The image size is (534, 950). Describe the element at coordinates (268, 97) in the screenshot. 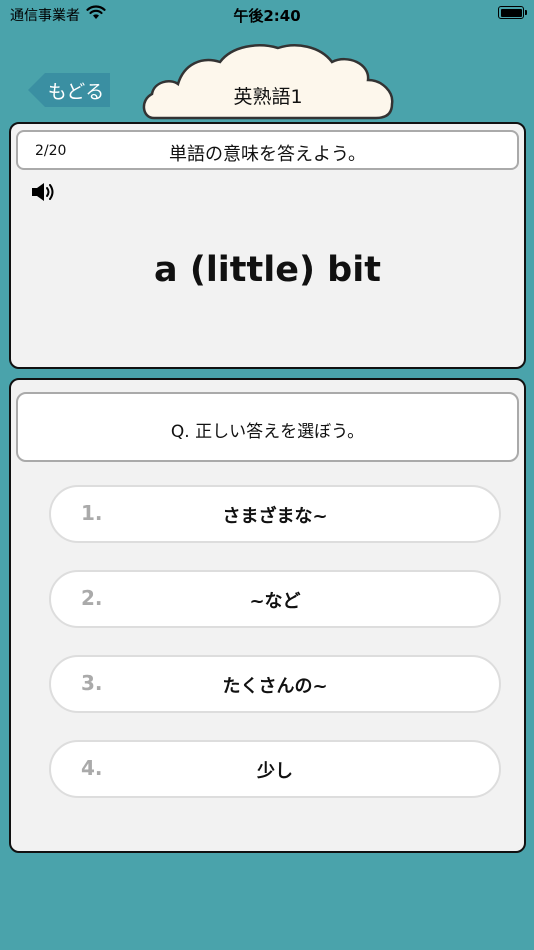

I see `page-title: 英熟語1` at that location.